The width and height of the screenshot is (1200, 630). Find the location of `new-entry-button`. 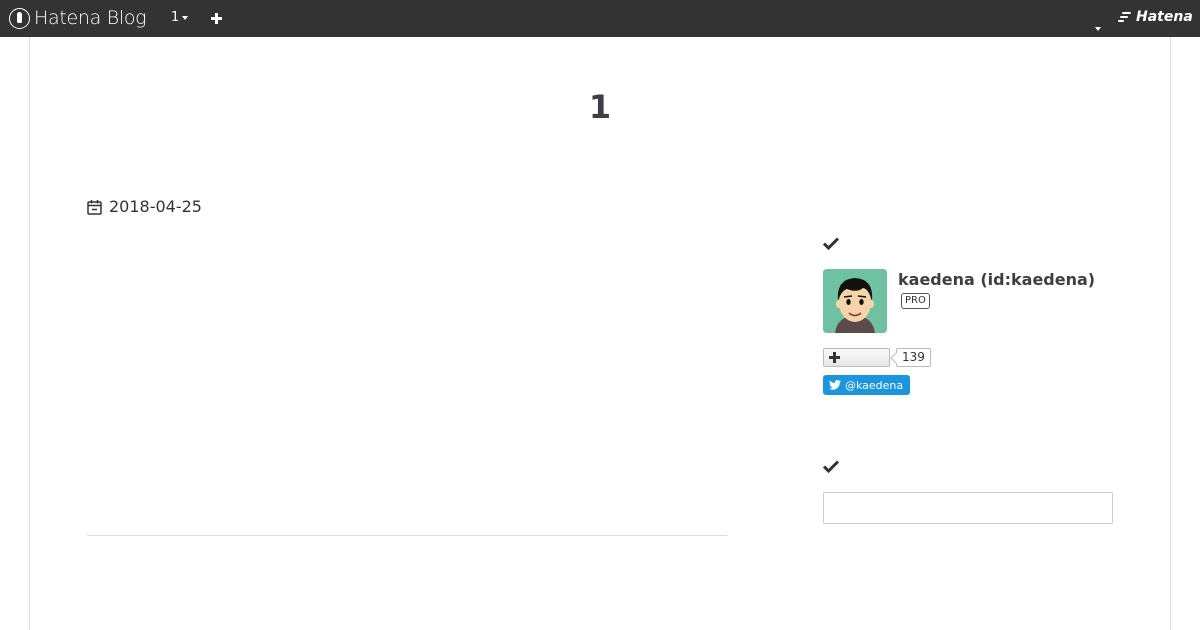

new-entry-button is located at coordinates (217, 18).